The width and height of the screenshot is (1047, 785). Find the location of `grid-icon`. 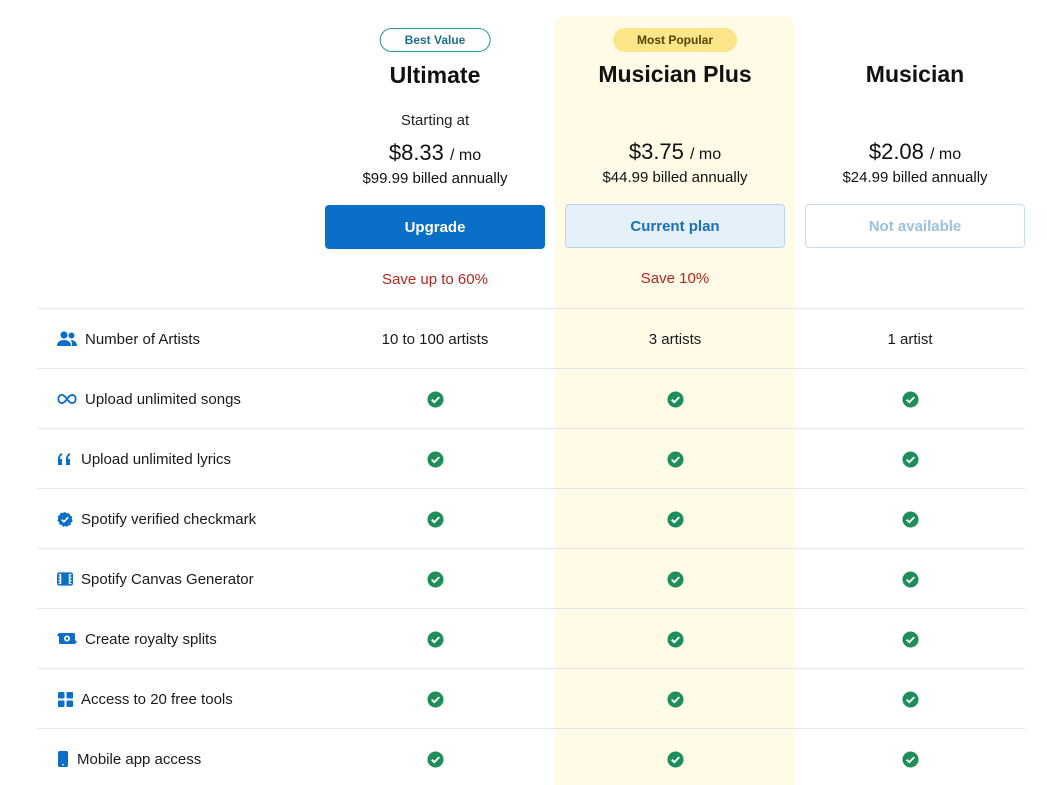

grid-icon is located at coordinates (65, 699).